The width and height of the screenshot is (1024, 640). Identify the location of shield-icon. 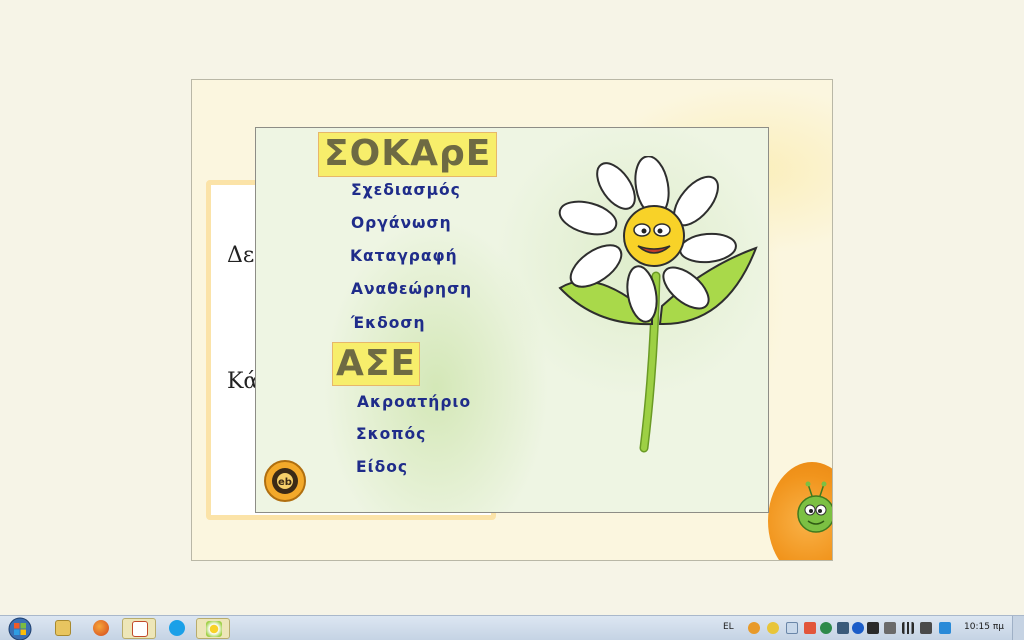
(826, 628).